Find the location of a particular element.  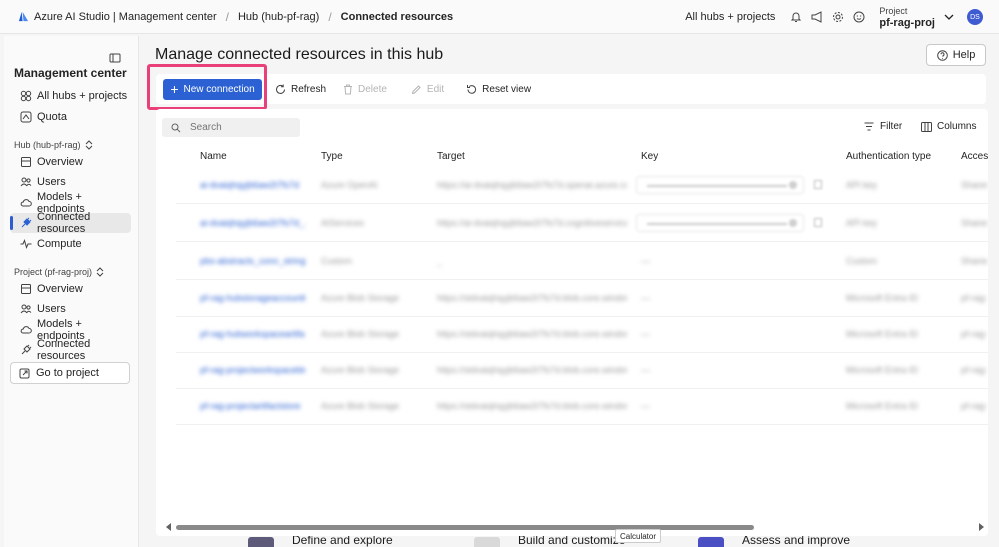

sidebar-item-project-overview: Overview is located at coordinates (70, 289).